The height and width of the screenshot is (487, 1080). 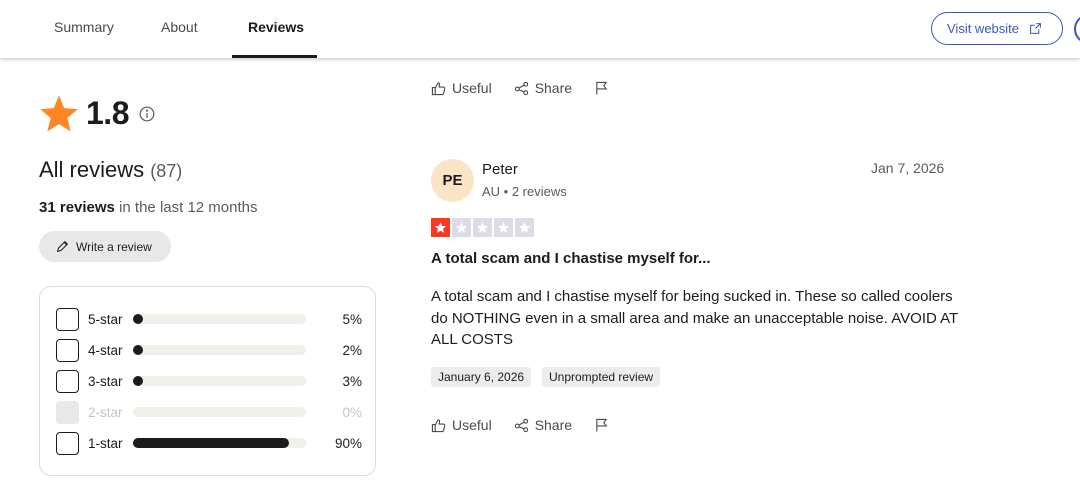 I want to click on top-nav: Summary About Reviews Visit website, so click(x=540, y=29).